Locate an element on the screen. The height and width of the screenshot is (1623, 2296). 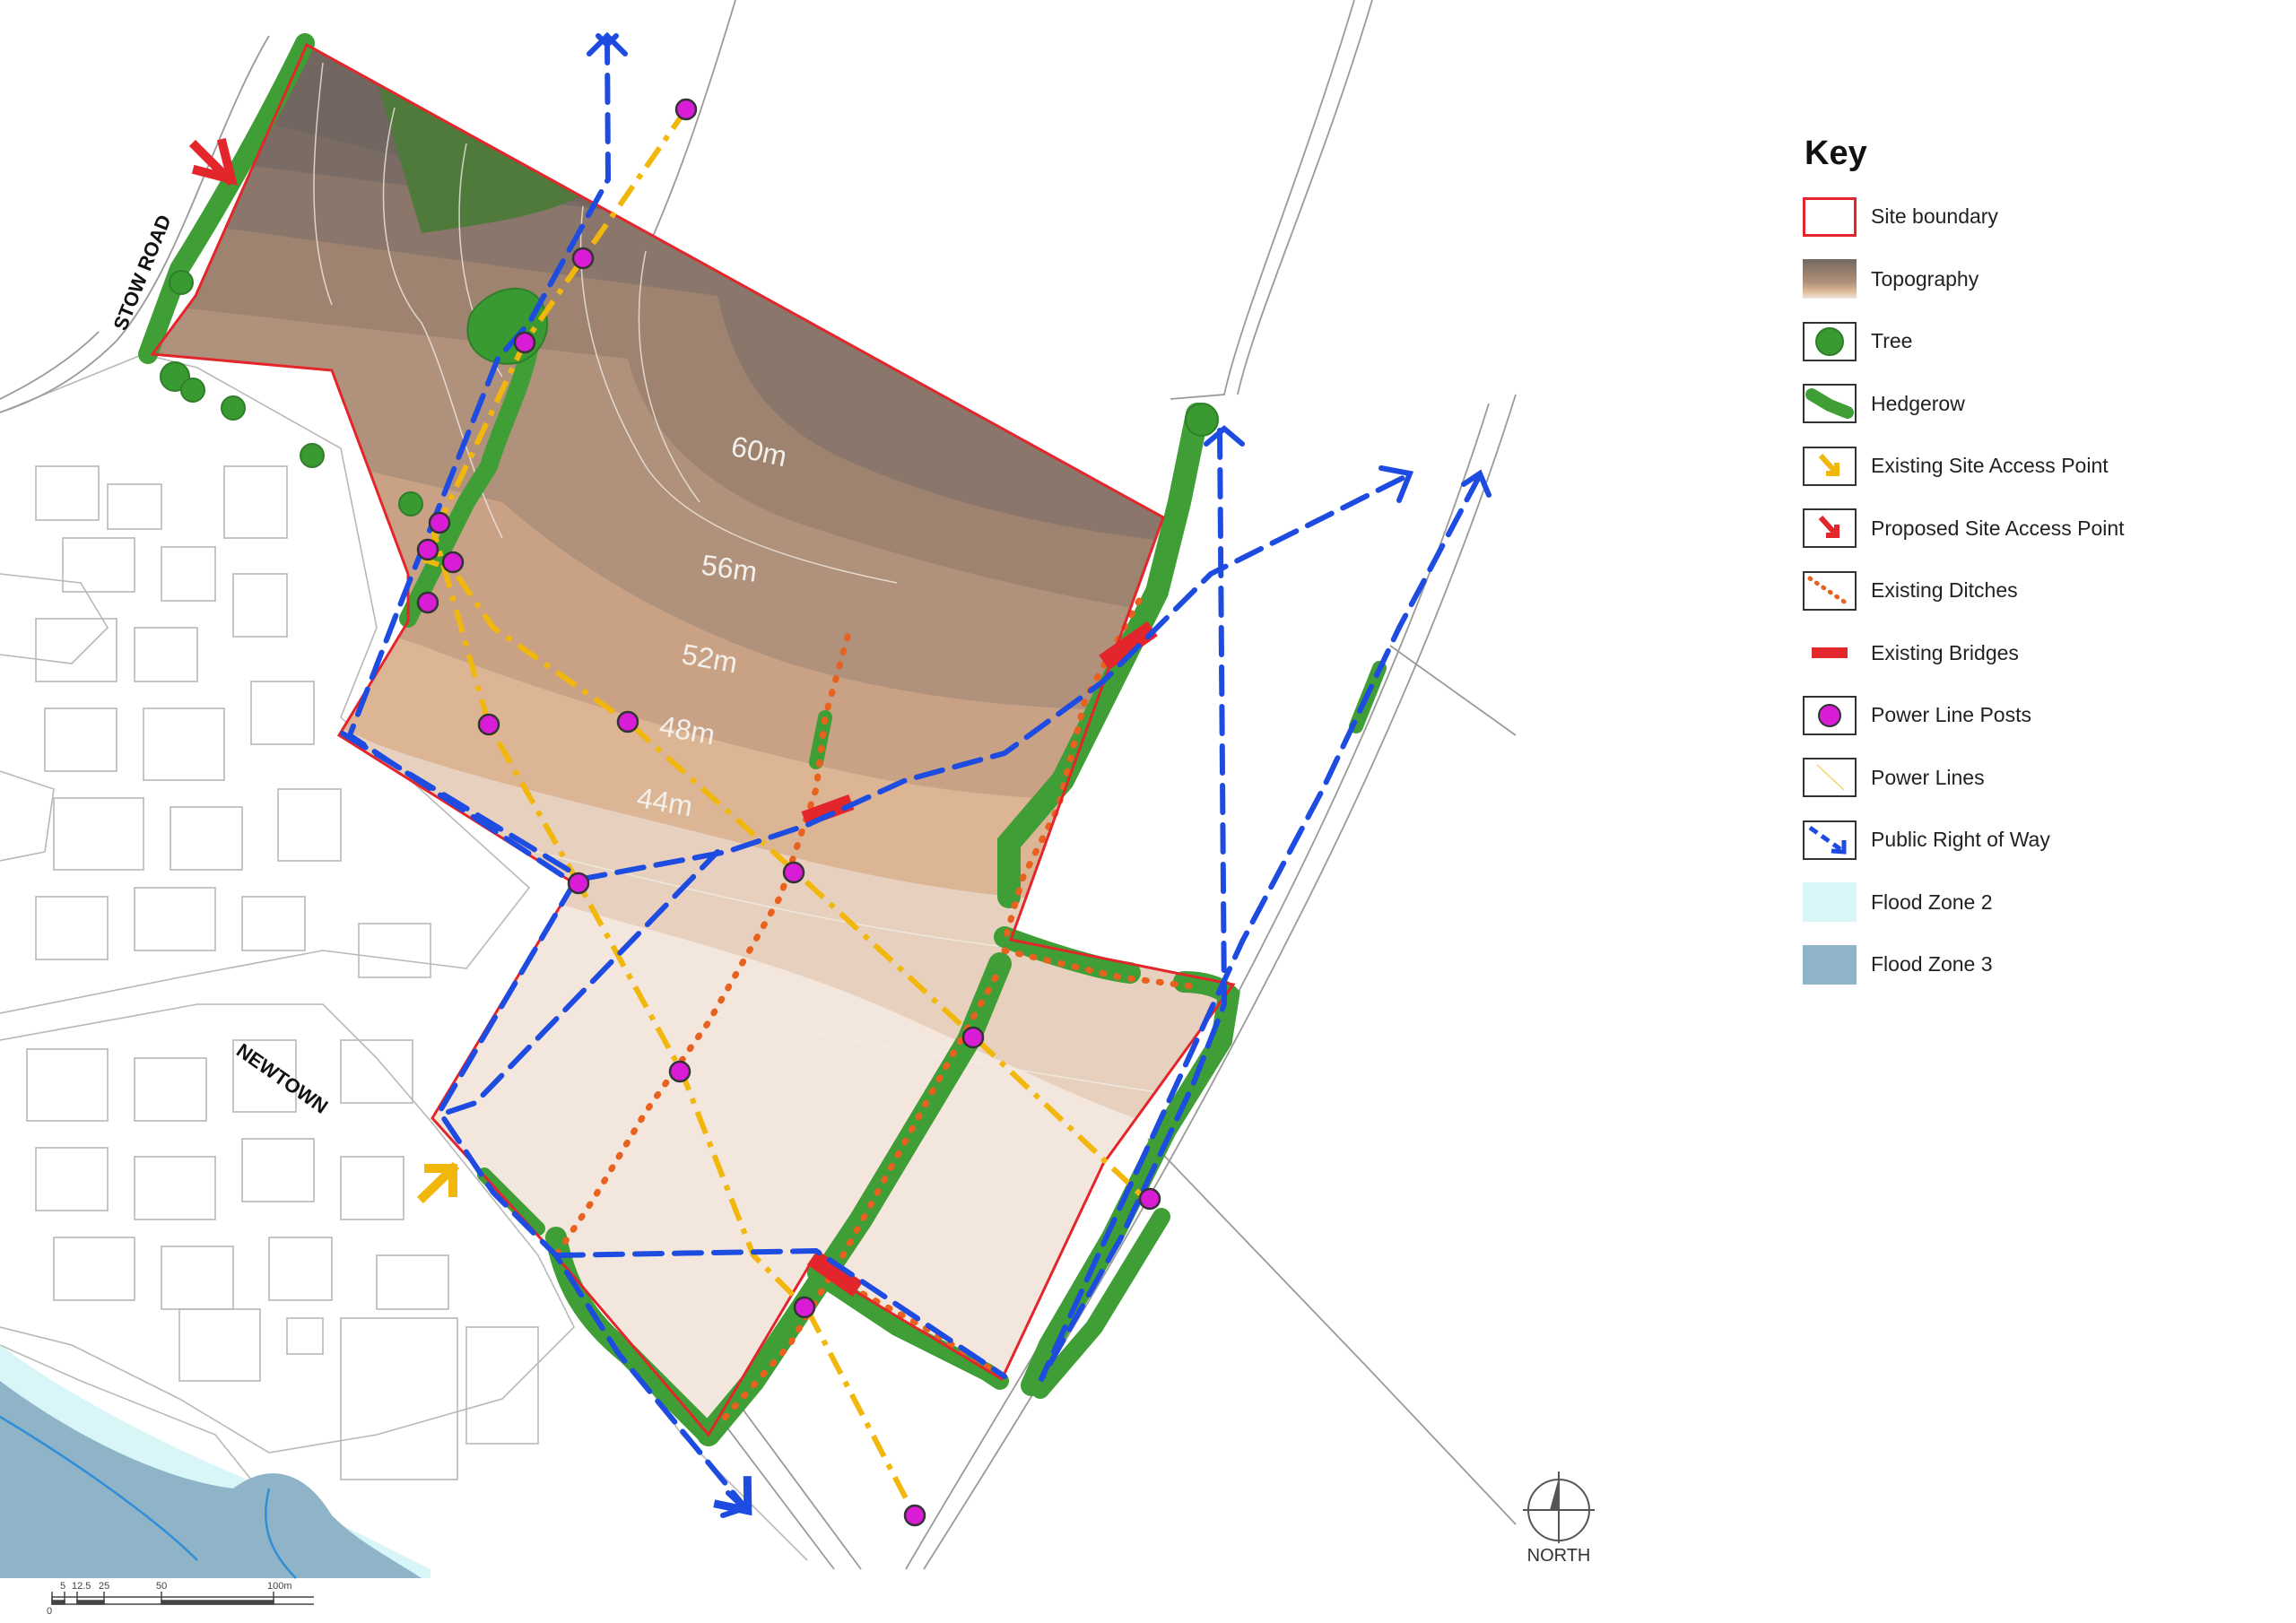
key-item-hedgerow: Hedgerow is located at coordinates (2036, 404).